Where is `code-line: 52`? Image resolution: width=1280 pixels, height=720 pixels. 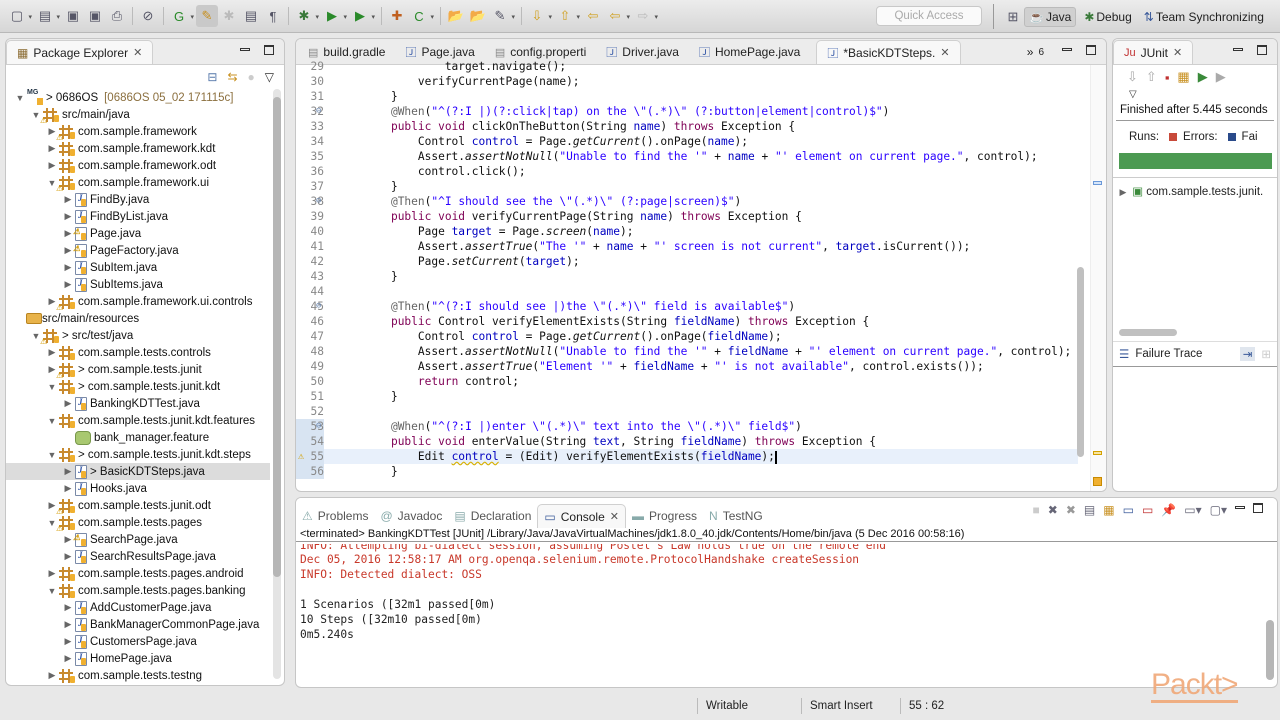 code-line: 52 is located at coordinates (687, 411).